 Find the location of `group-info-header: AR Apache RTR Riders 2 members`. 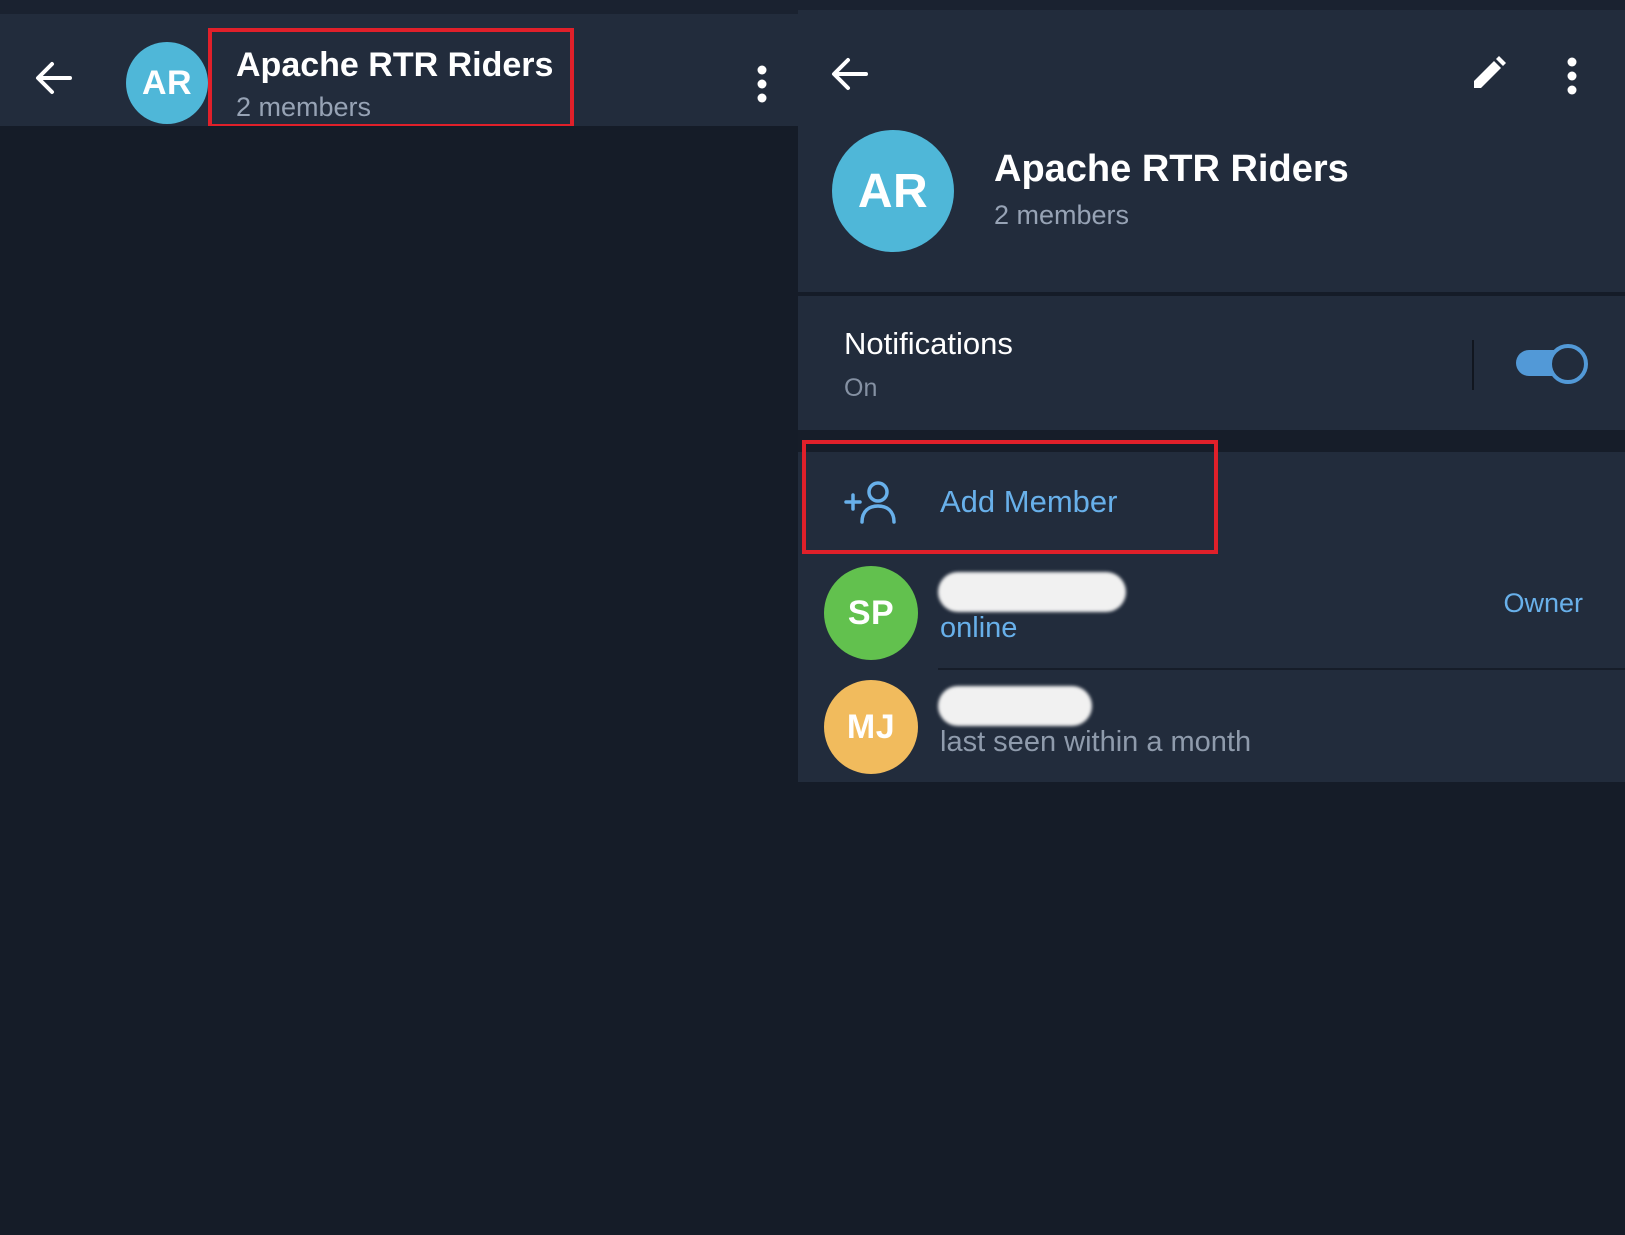

group-info-header: AR Apache RTR Riders 2 members is located at coordinates (1211, 151).